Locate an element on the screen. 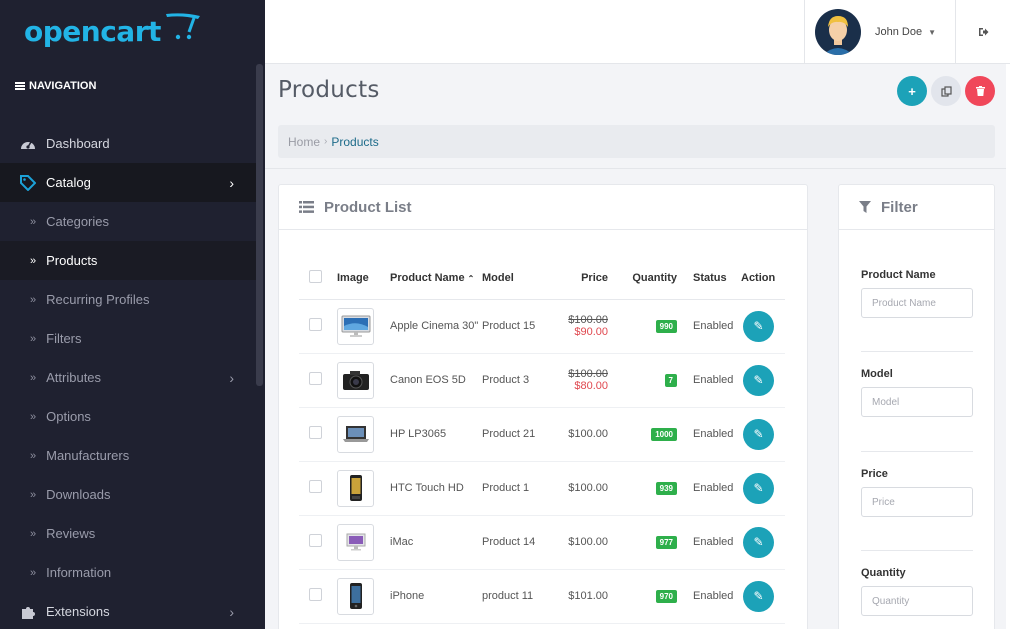 The width and height of the screenshot is (1010, 629). navigation-heading: NAVIGATION is located at coordinates (55, 86).